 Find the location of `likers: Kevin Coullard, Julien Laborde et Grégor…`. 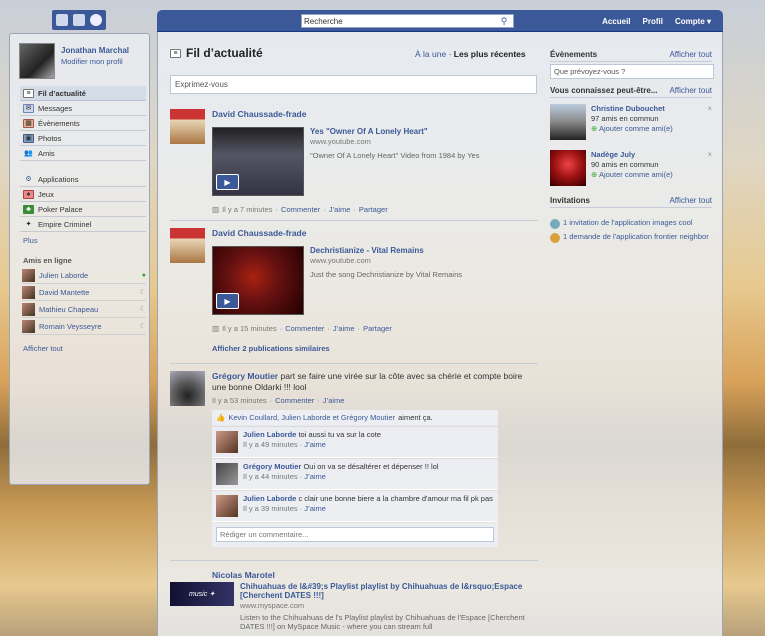

likers: Kevin Coullard, Julien Laborde et Grégor… is located at coordinates (311, 417).